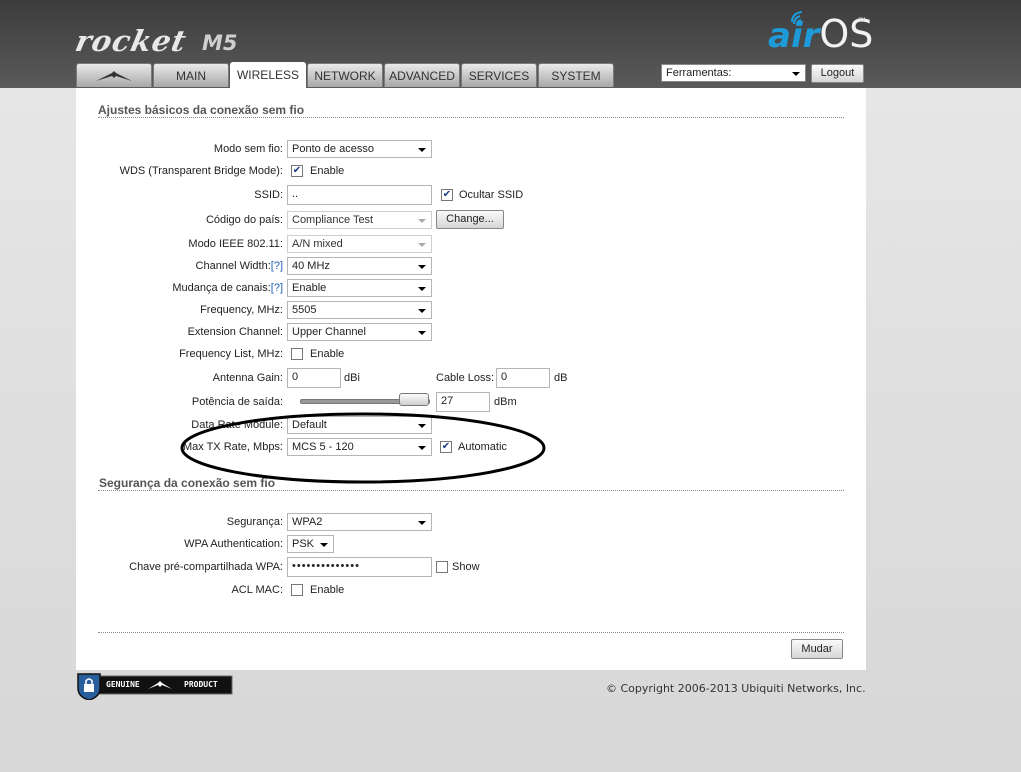 This screenshot has height=772, width=1021. Describe the element at coordinates (248, 149) in the screenshot. I see `wireless-mode-label: Modo sem fio:` at that location.